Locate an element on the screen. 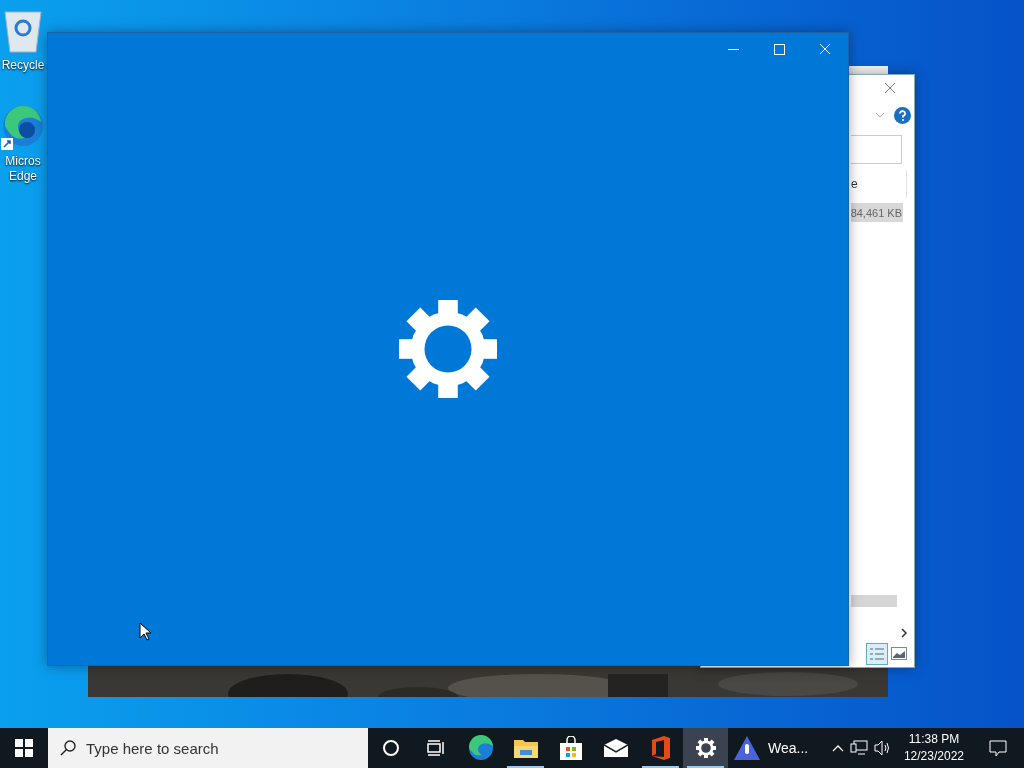  recycle-bin-icon is located at coordinates (23, 31).